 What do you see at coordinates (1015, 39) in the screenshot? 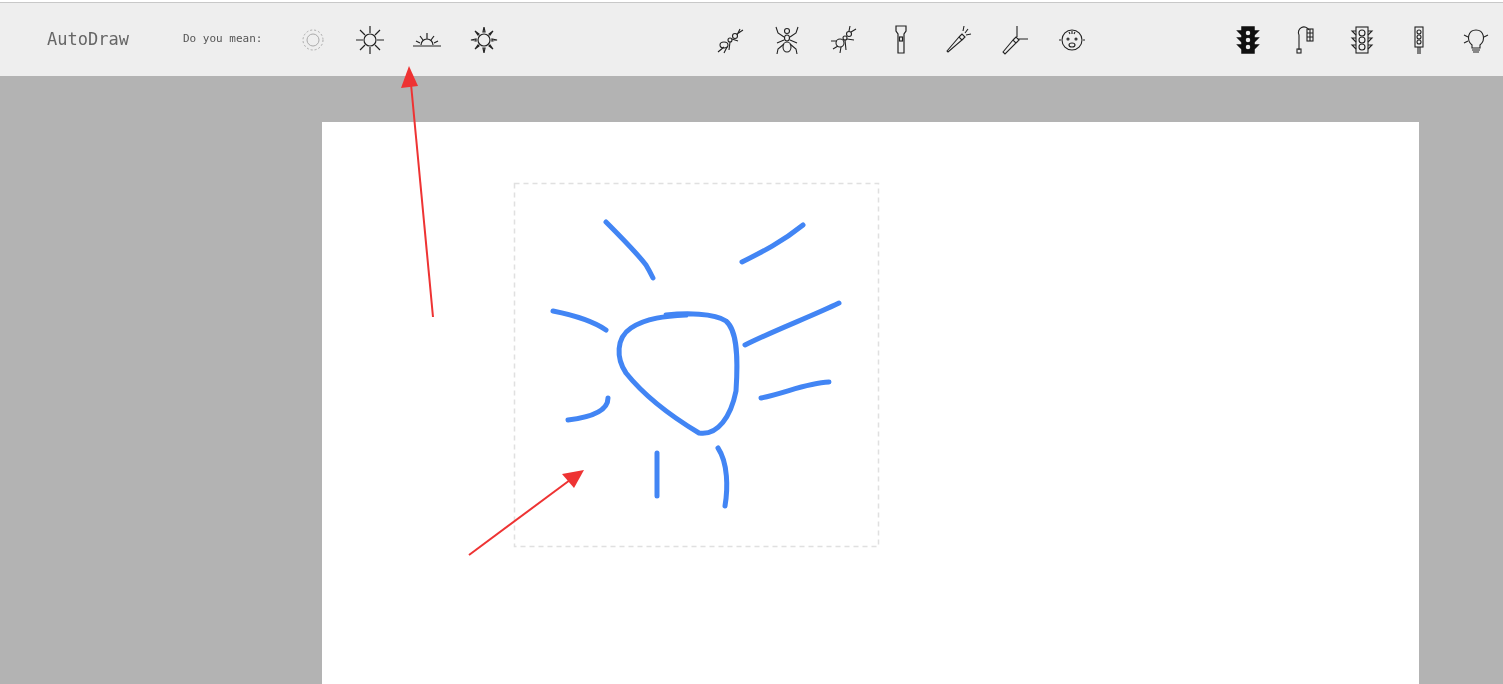
I see `flashlight-icon` at bounding box center [1015, 39].